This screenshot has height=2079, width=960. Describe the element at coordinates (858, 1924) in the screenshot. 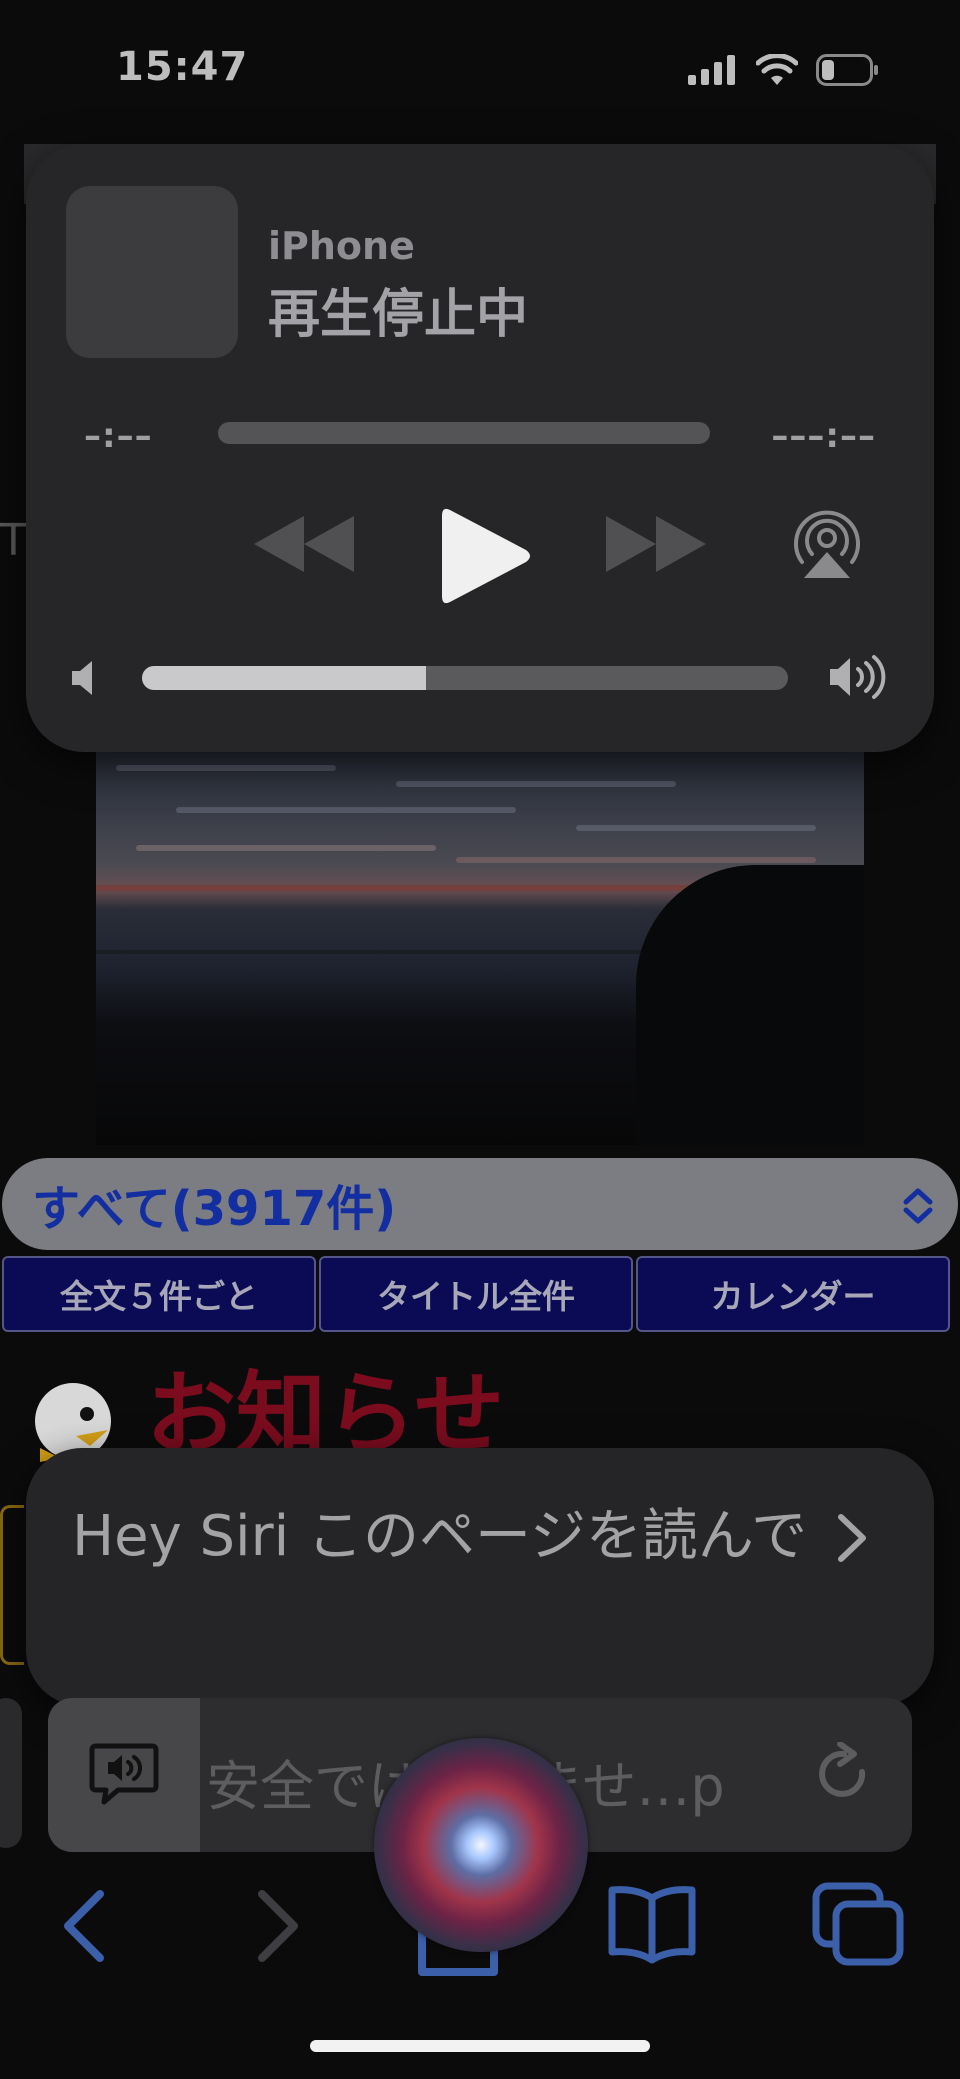

I see `tabs-icon` at that location.